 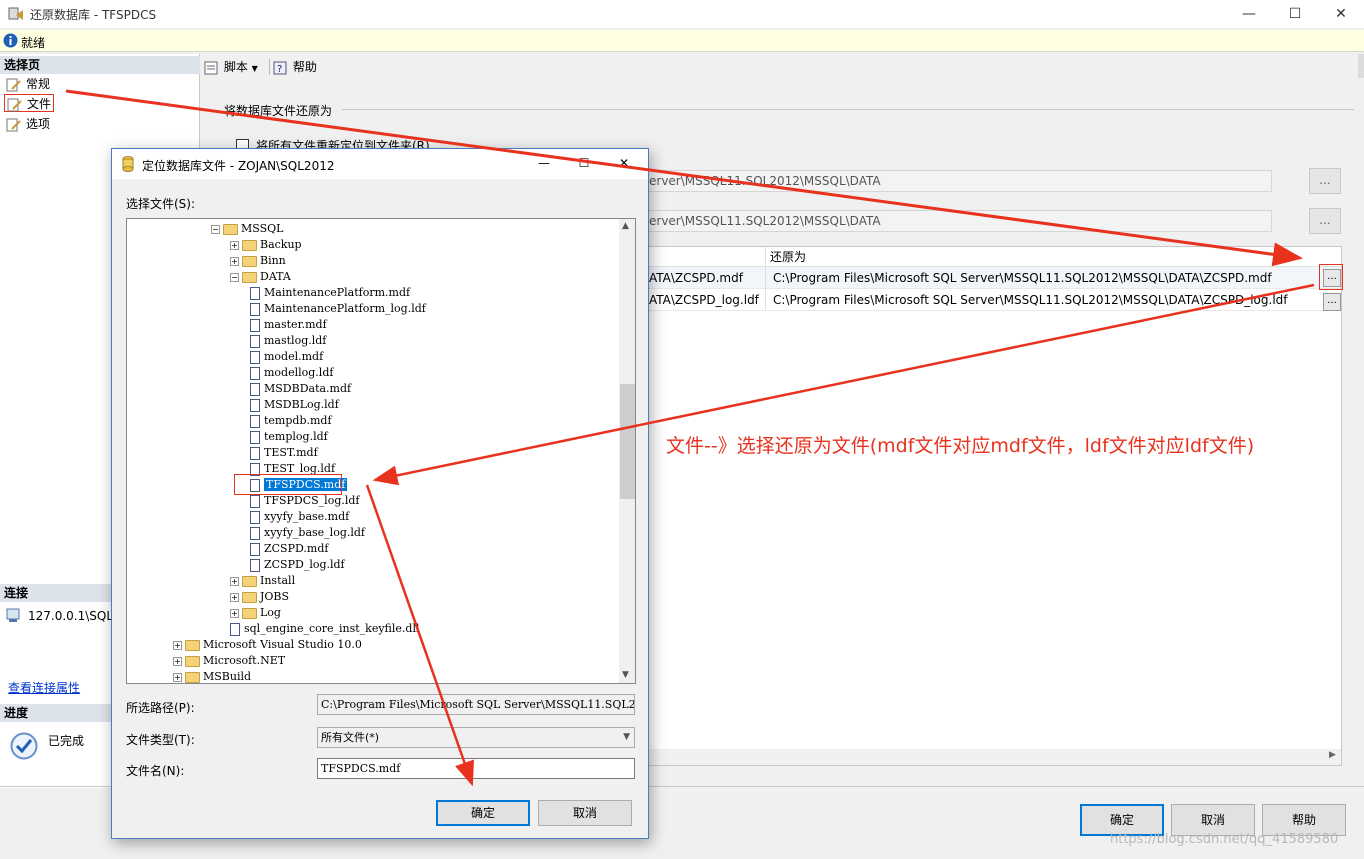 What do you see at coordinates (273, 260) in the screenshot?
I see `tree-item-label: Binn` at bounding box center [273, 260].